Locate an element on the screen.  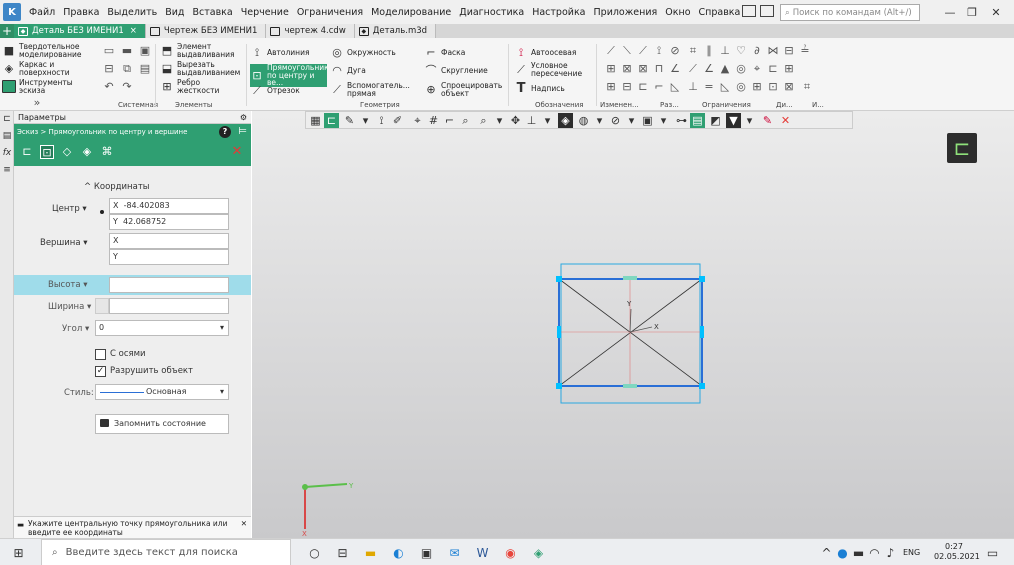
kompas-taskbar-icon: ◈ is located at coordinates (538, 552).